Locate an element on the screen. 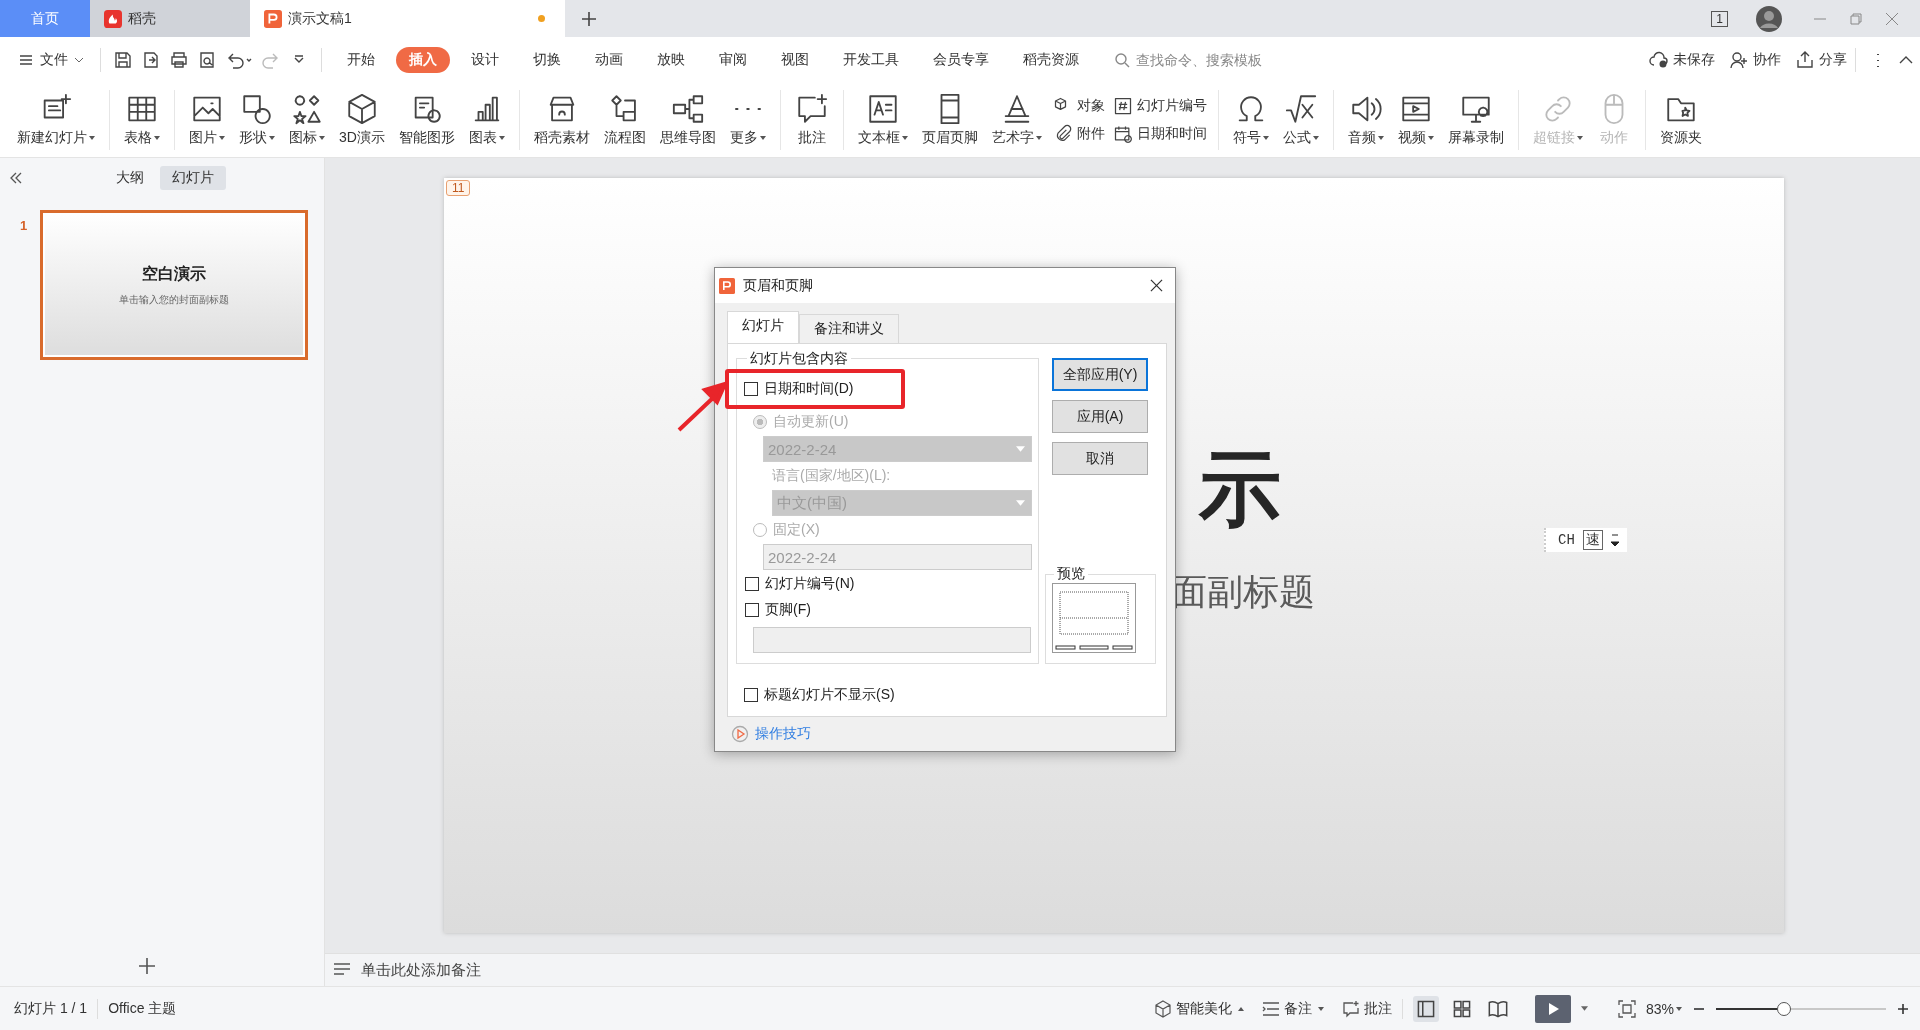 The width and height of the screenshot is (1920, 1030). search-icon is located at coordinates (1122, 59).